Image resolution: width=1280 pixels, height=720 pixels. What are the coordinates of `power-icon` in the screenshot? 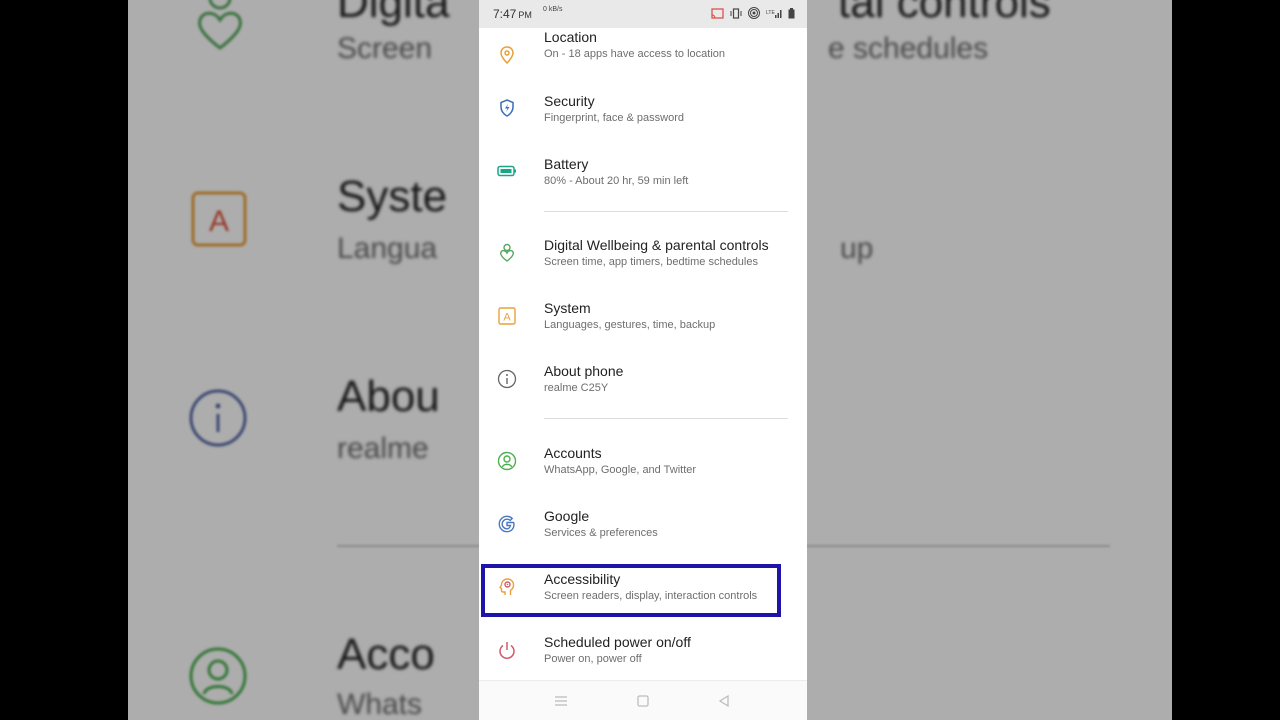 It's located at (507, 650).